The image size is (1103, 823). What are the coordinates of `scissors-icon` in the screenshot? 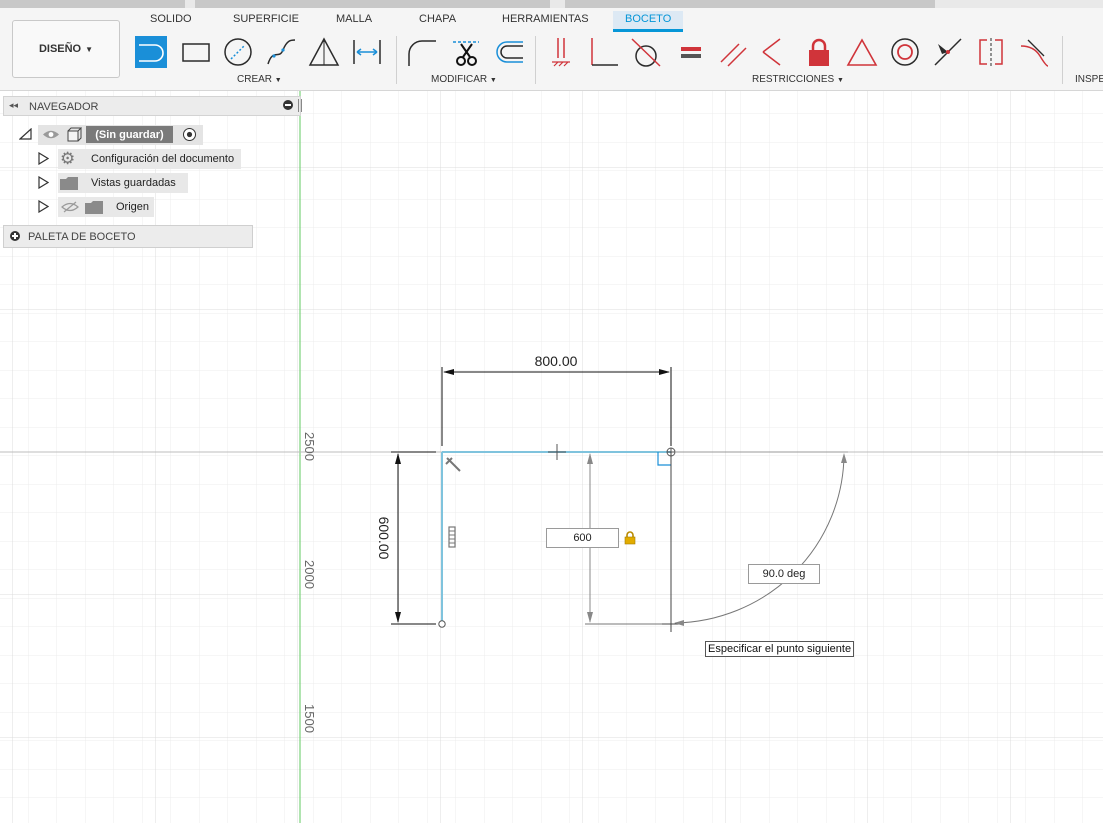 It's located at (466, 53).